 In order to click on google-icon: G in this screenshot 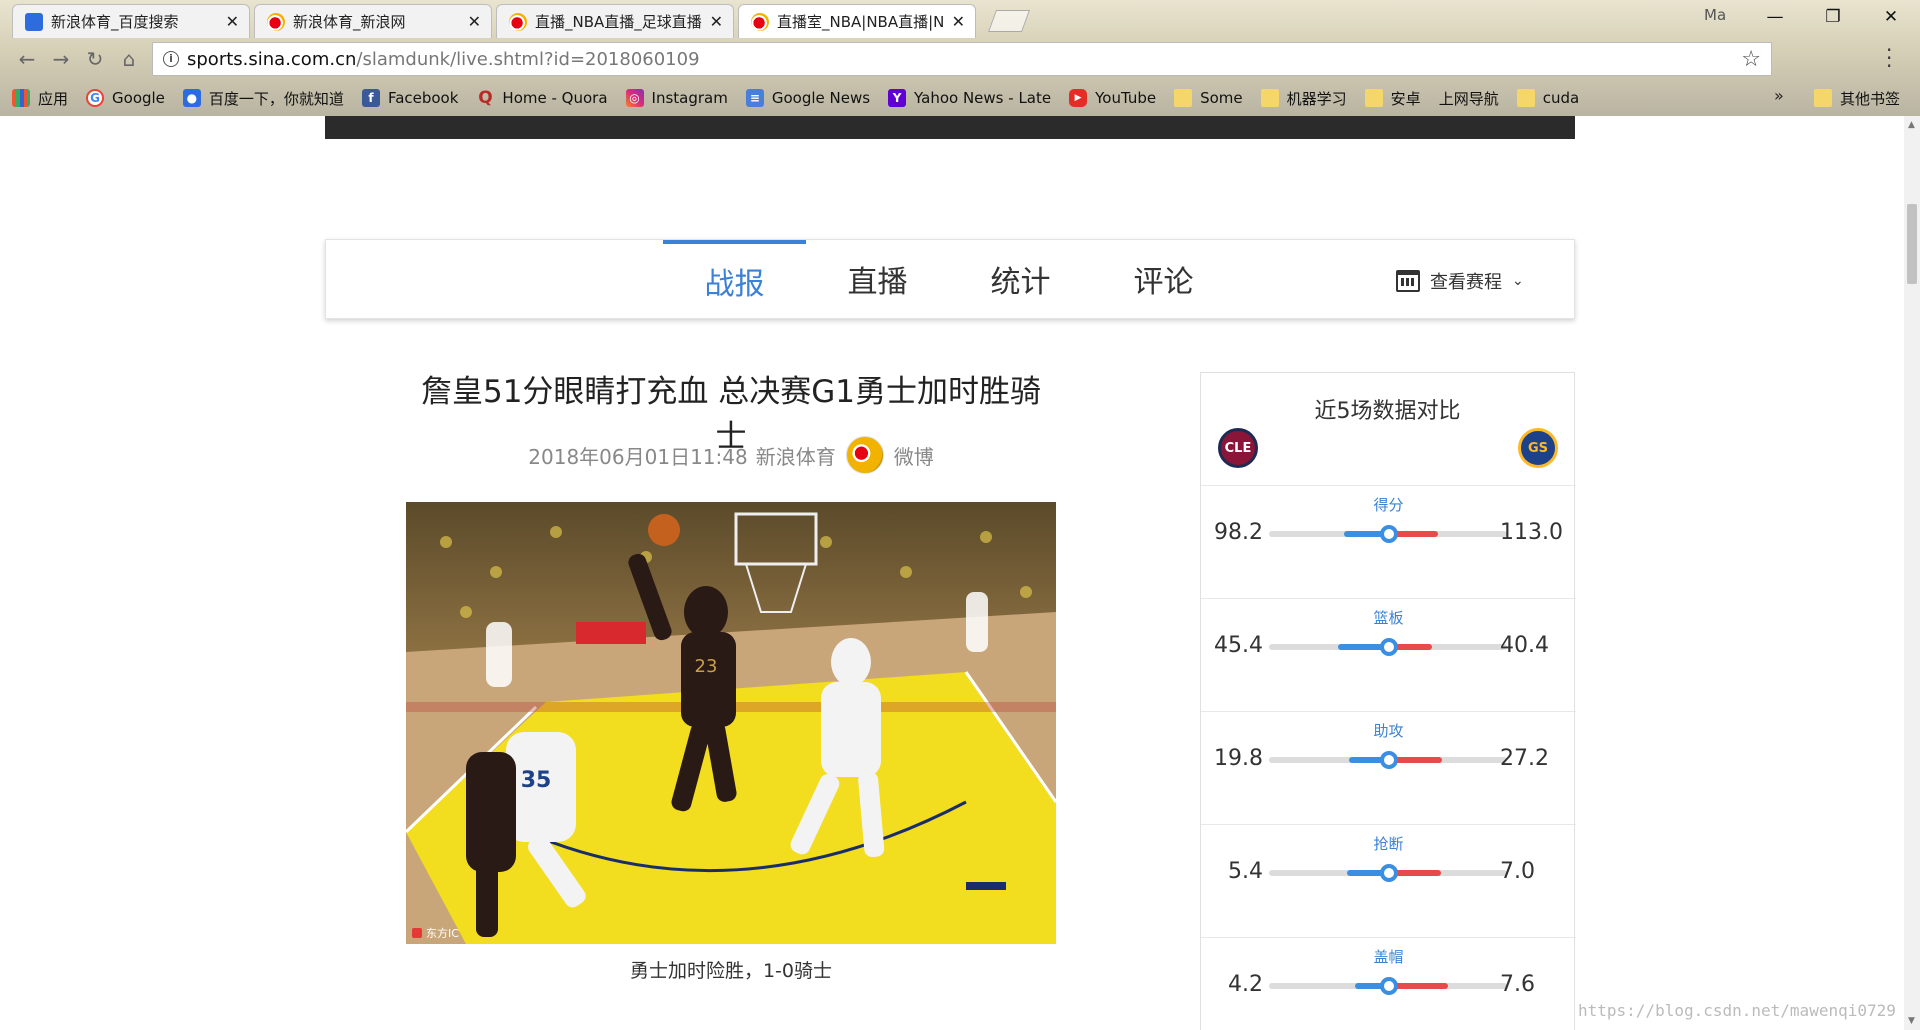, I will do `click(95, 98)`.